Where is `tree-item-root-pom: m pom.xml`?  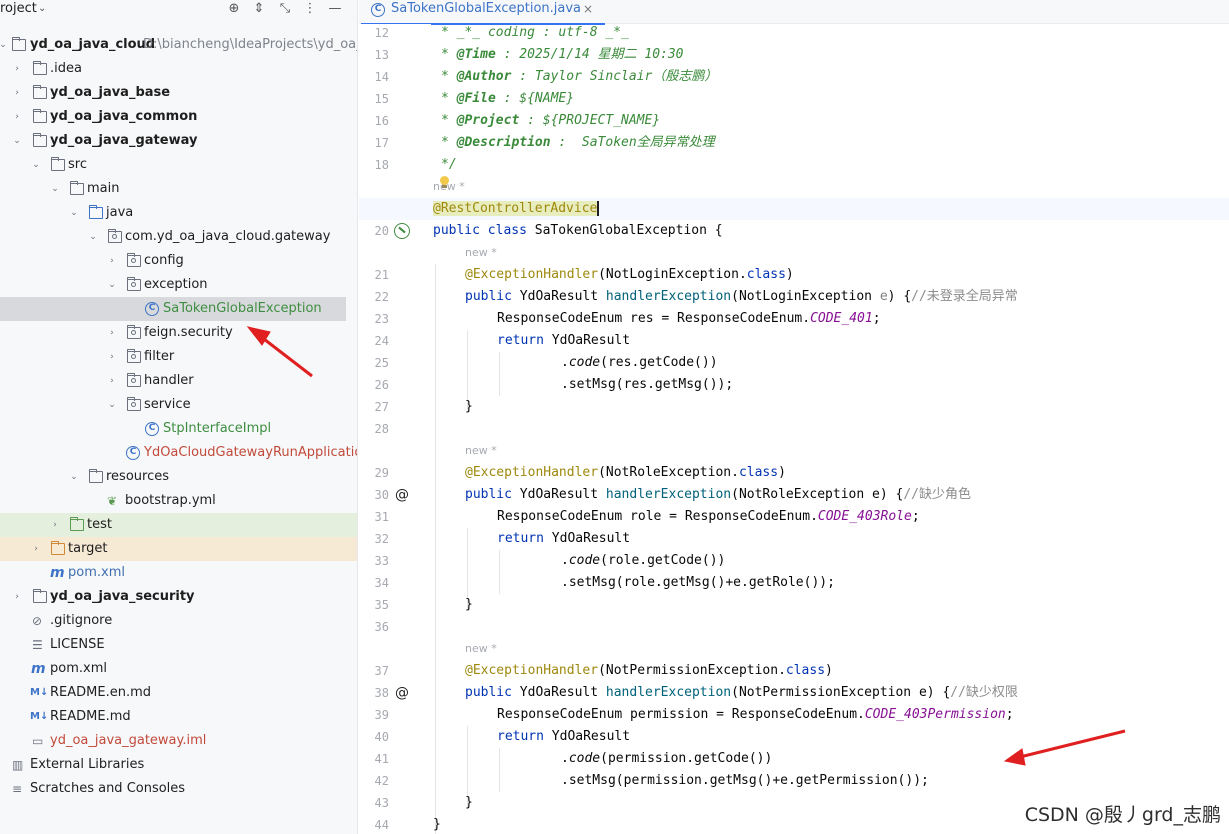 tree-item-root-pom: m pom.xml is located at coordinates (178, 669).